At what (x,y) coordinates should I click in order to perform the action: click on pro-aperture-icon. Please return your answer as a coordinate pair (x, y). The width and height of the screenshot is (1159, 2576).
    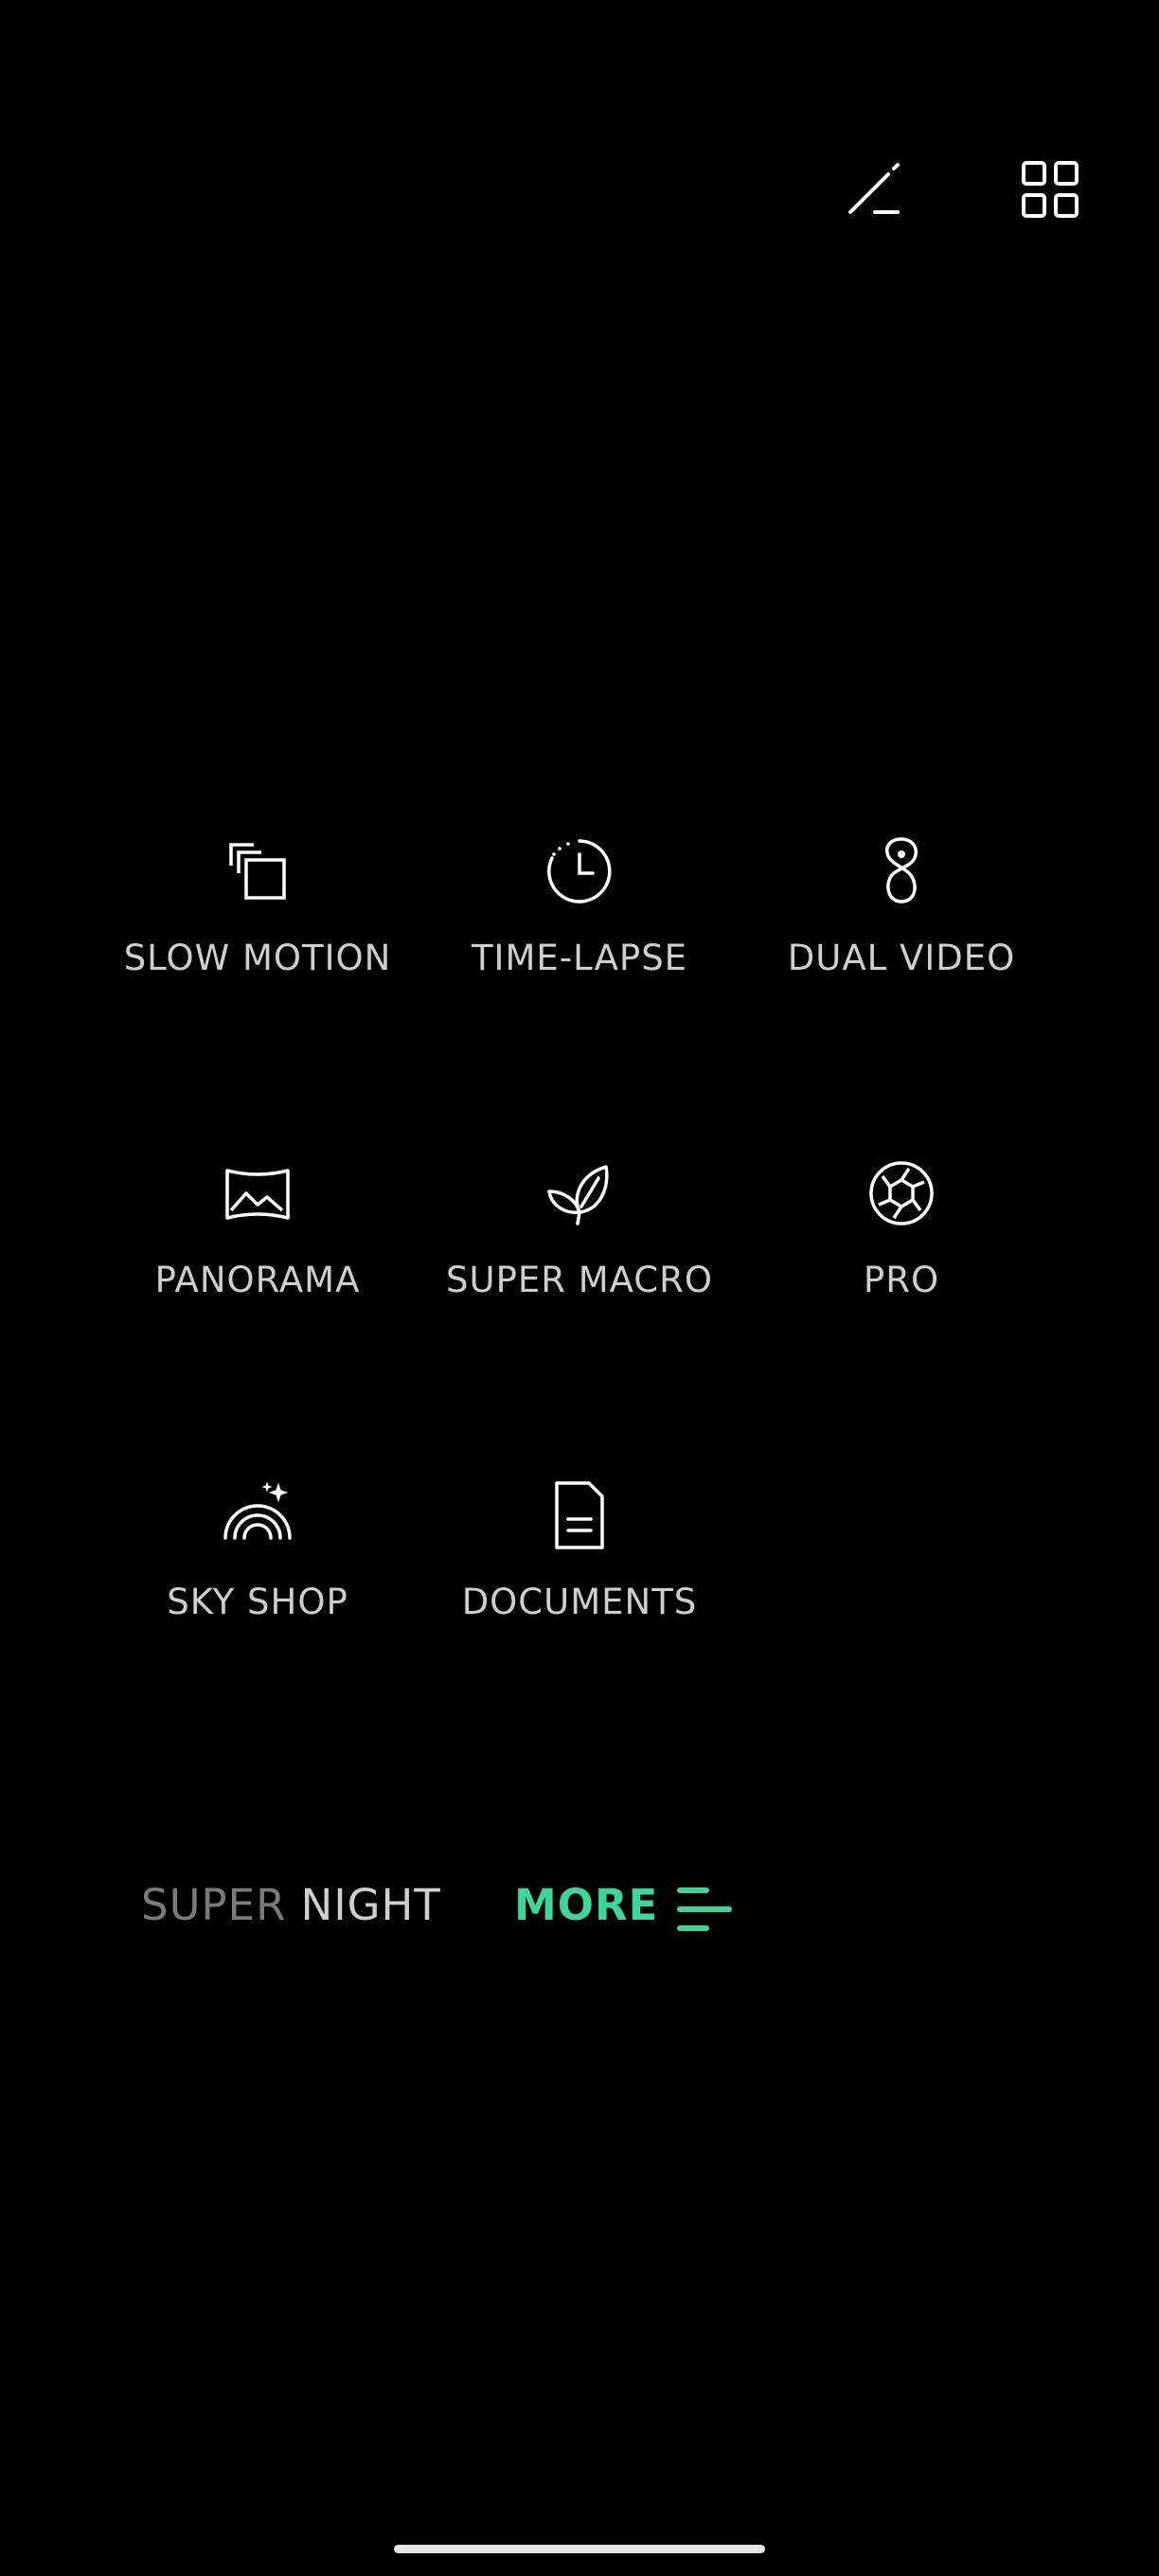
    Looking at the image, I should click on (901, 1193).